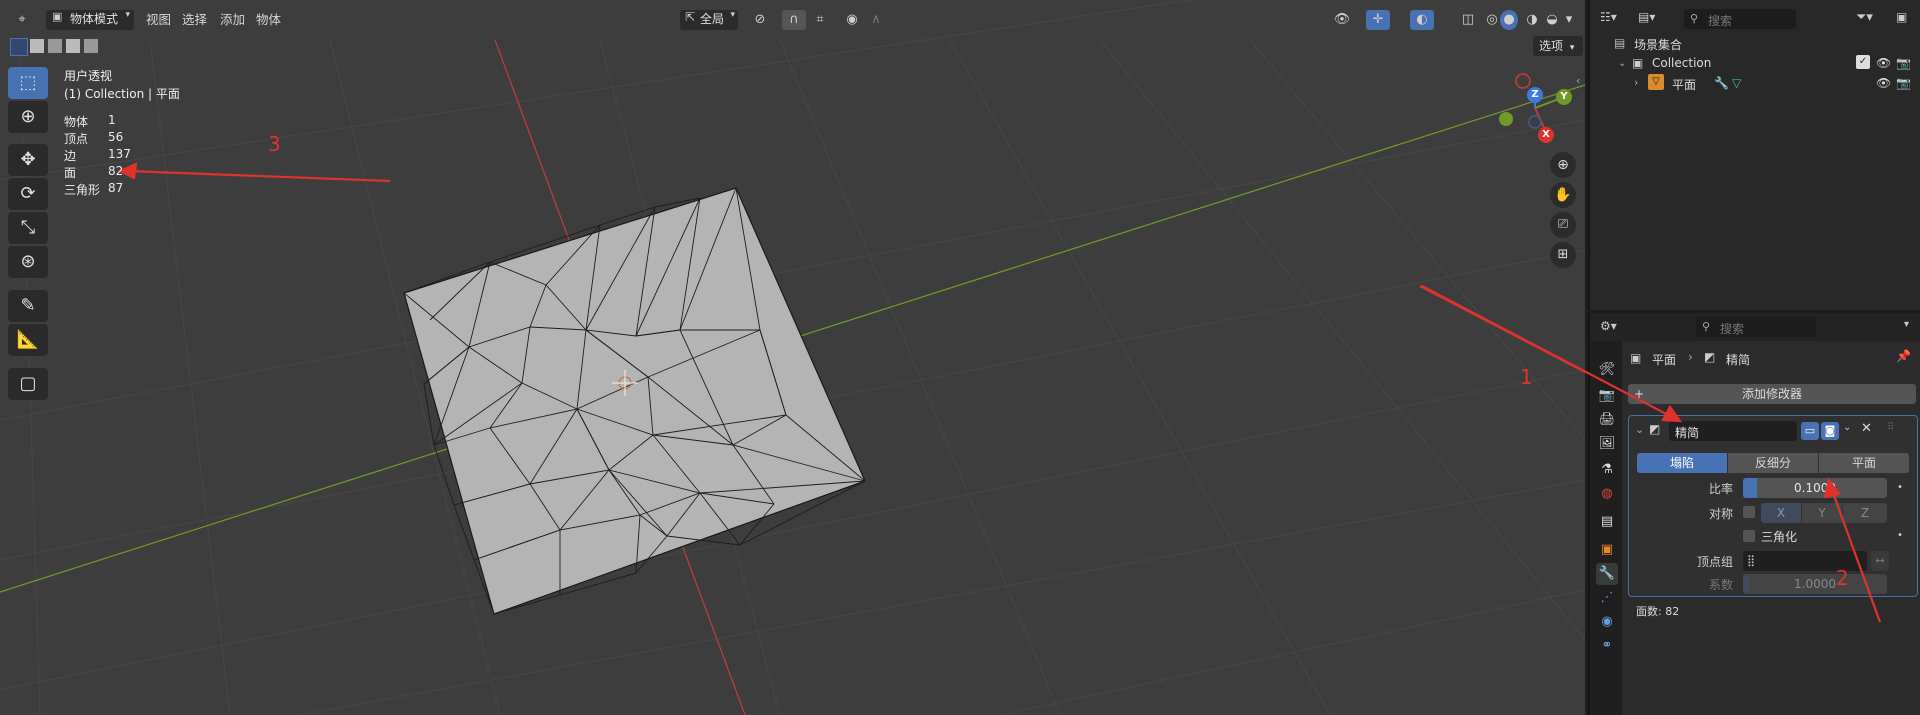 This screenshot has height=715, width=1920. Describe the element at coordinates (1607, 420) in the screenshot. I see `output-tab-icon: 🖨` at that location.